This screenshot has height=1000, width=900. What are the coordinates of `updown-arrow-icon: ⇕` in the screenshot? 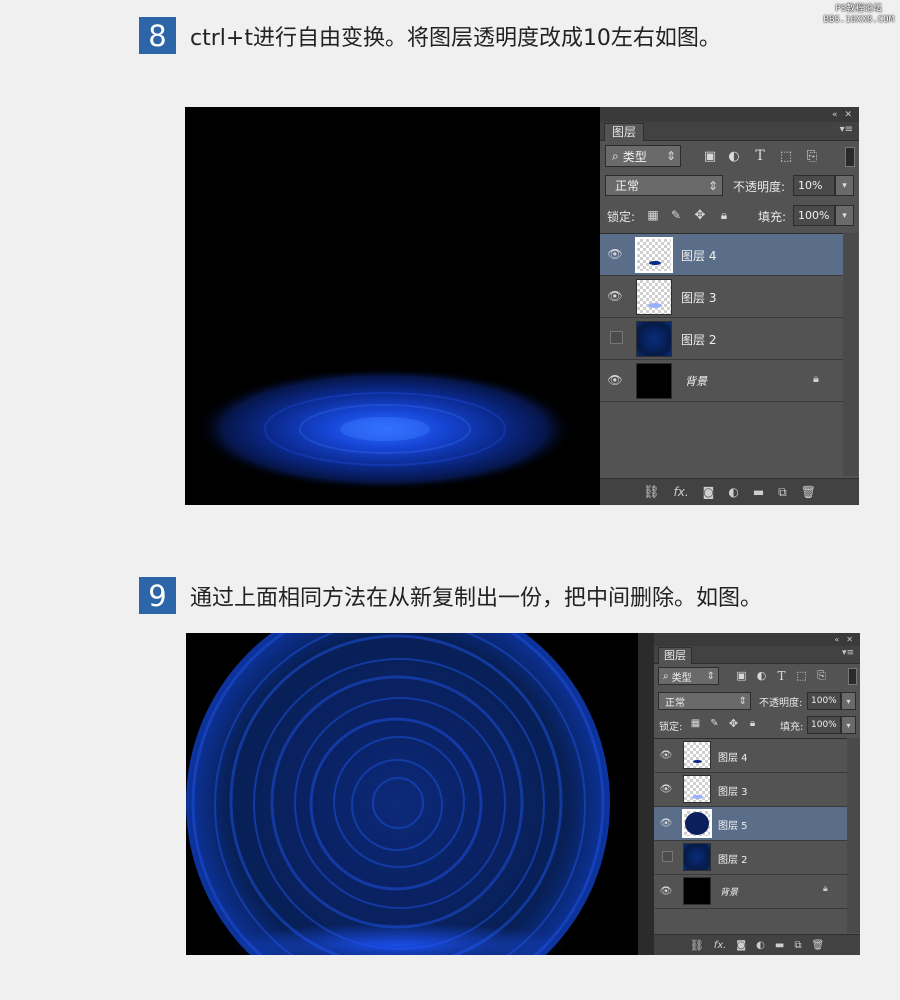 It's located at (710, 676).